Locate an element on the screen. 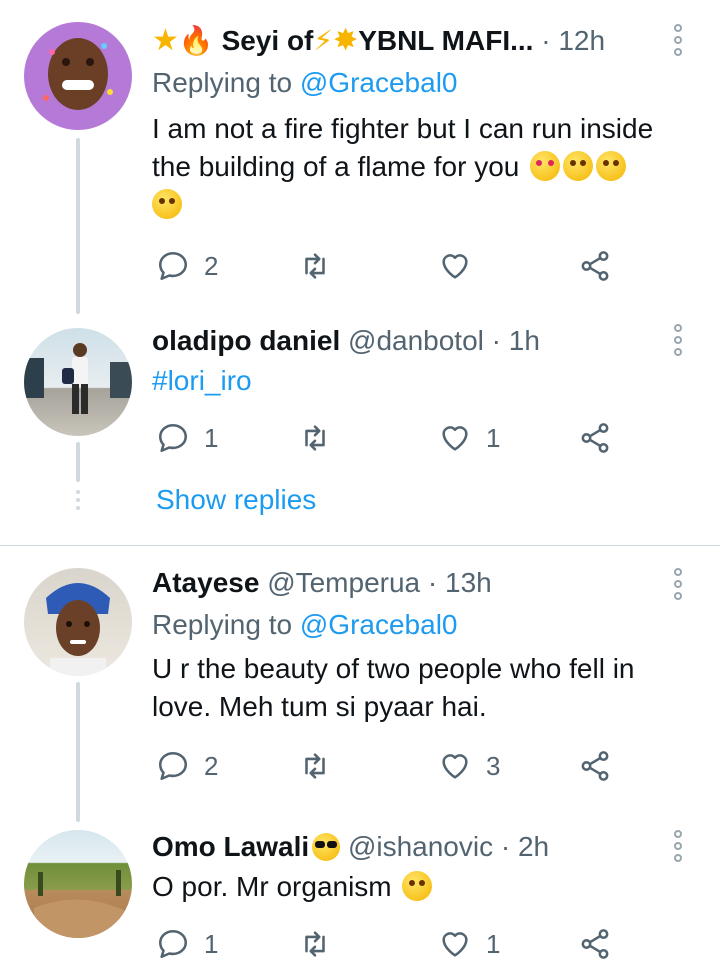 Image resolution: width=720 pixels, height=972 pixels. tweet-actions: 2 is located at coordinates (392, 266).